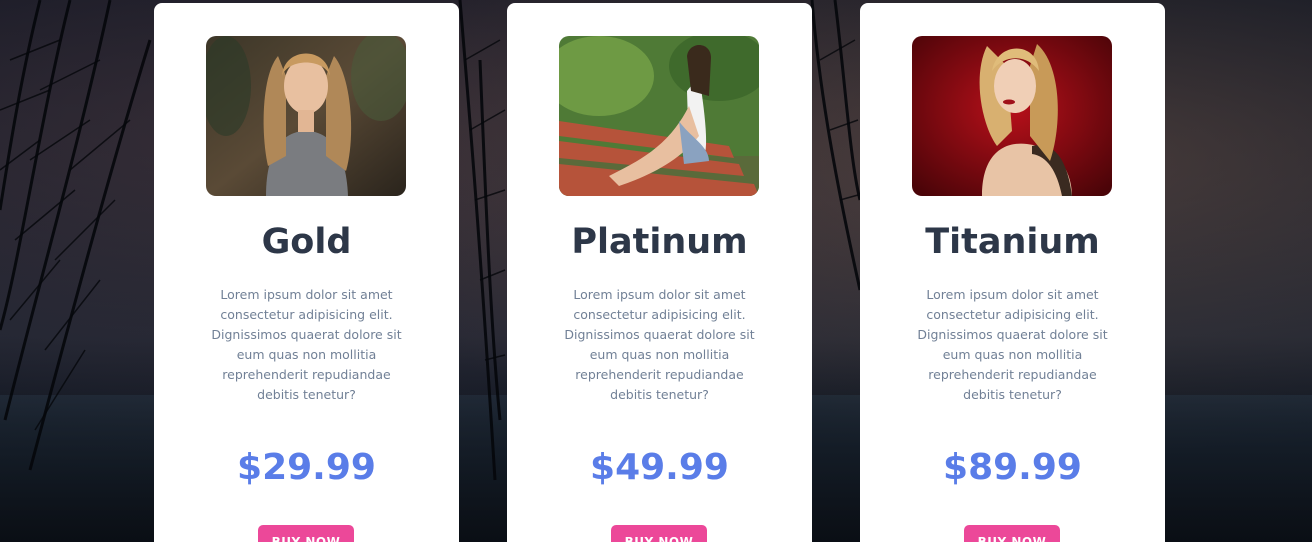 The height and width of the screenshot is (542, 1312). What do you see at coordinates (659, 467) in the screenshot?
I see `plan-price: $49.99` at bounding box center [659, 467].